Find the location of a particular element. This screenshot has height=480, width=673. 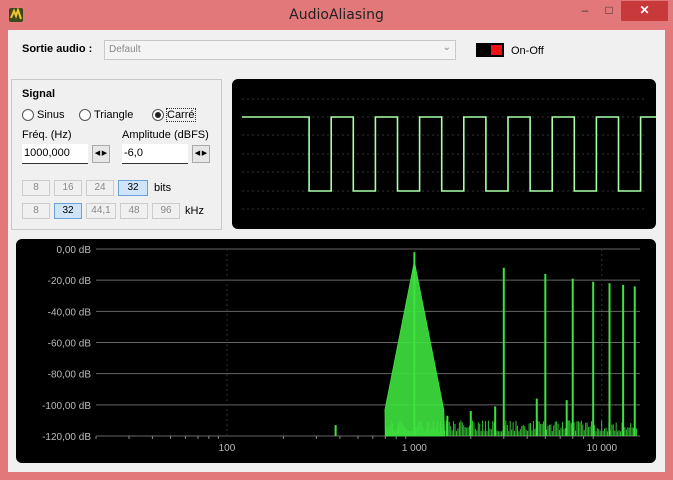

khz-option-8: 8 is located at coordinates (36, 211).